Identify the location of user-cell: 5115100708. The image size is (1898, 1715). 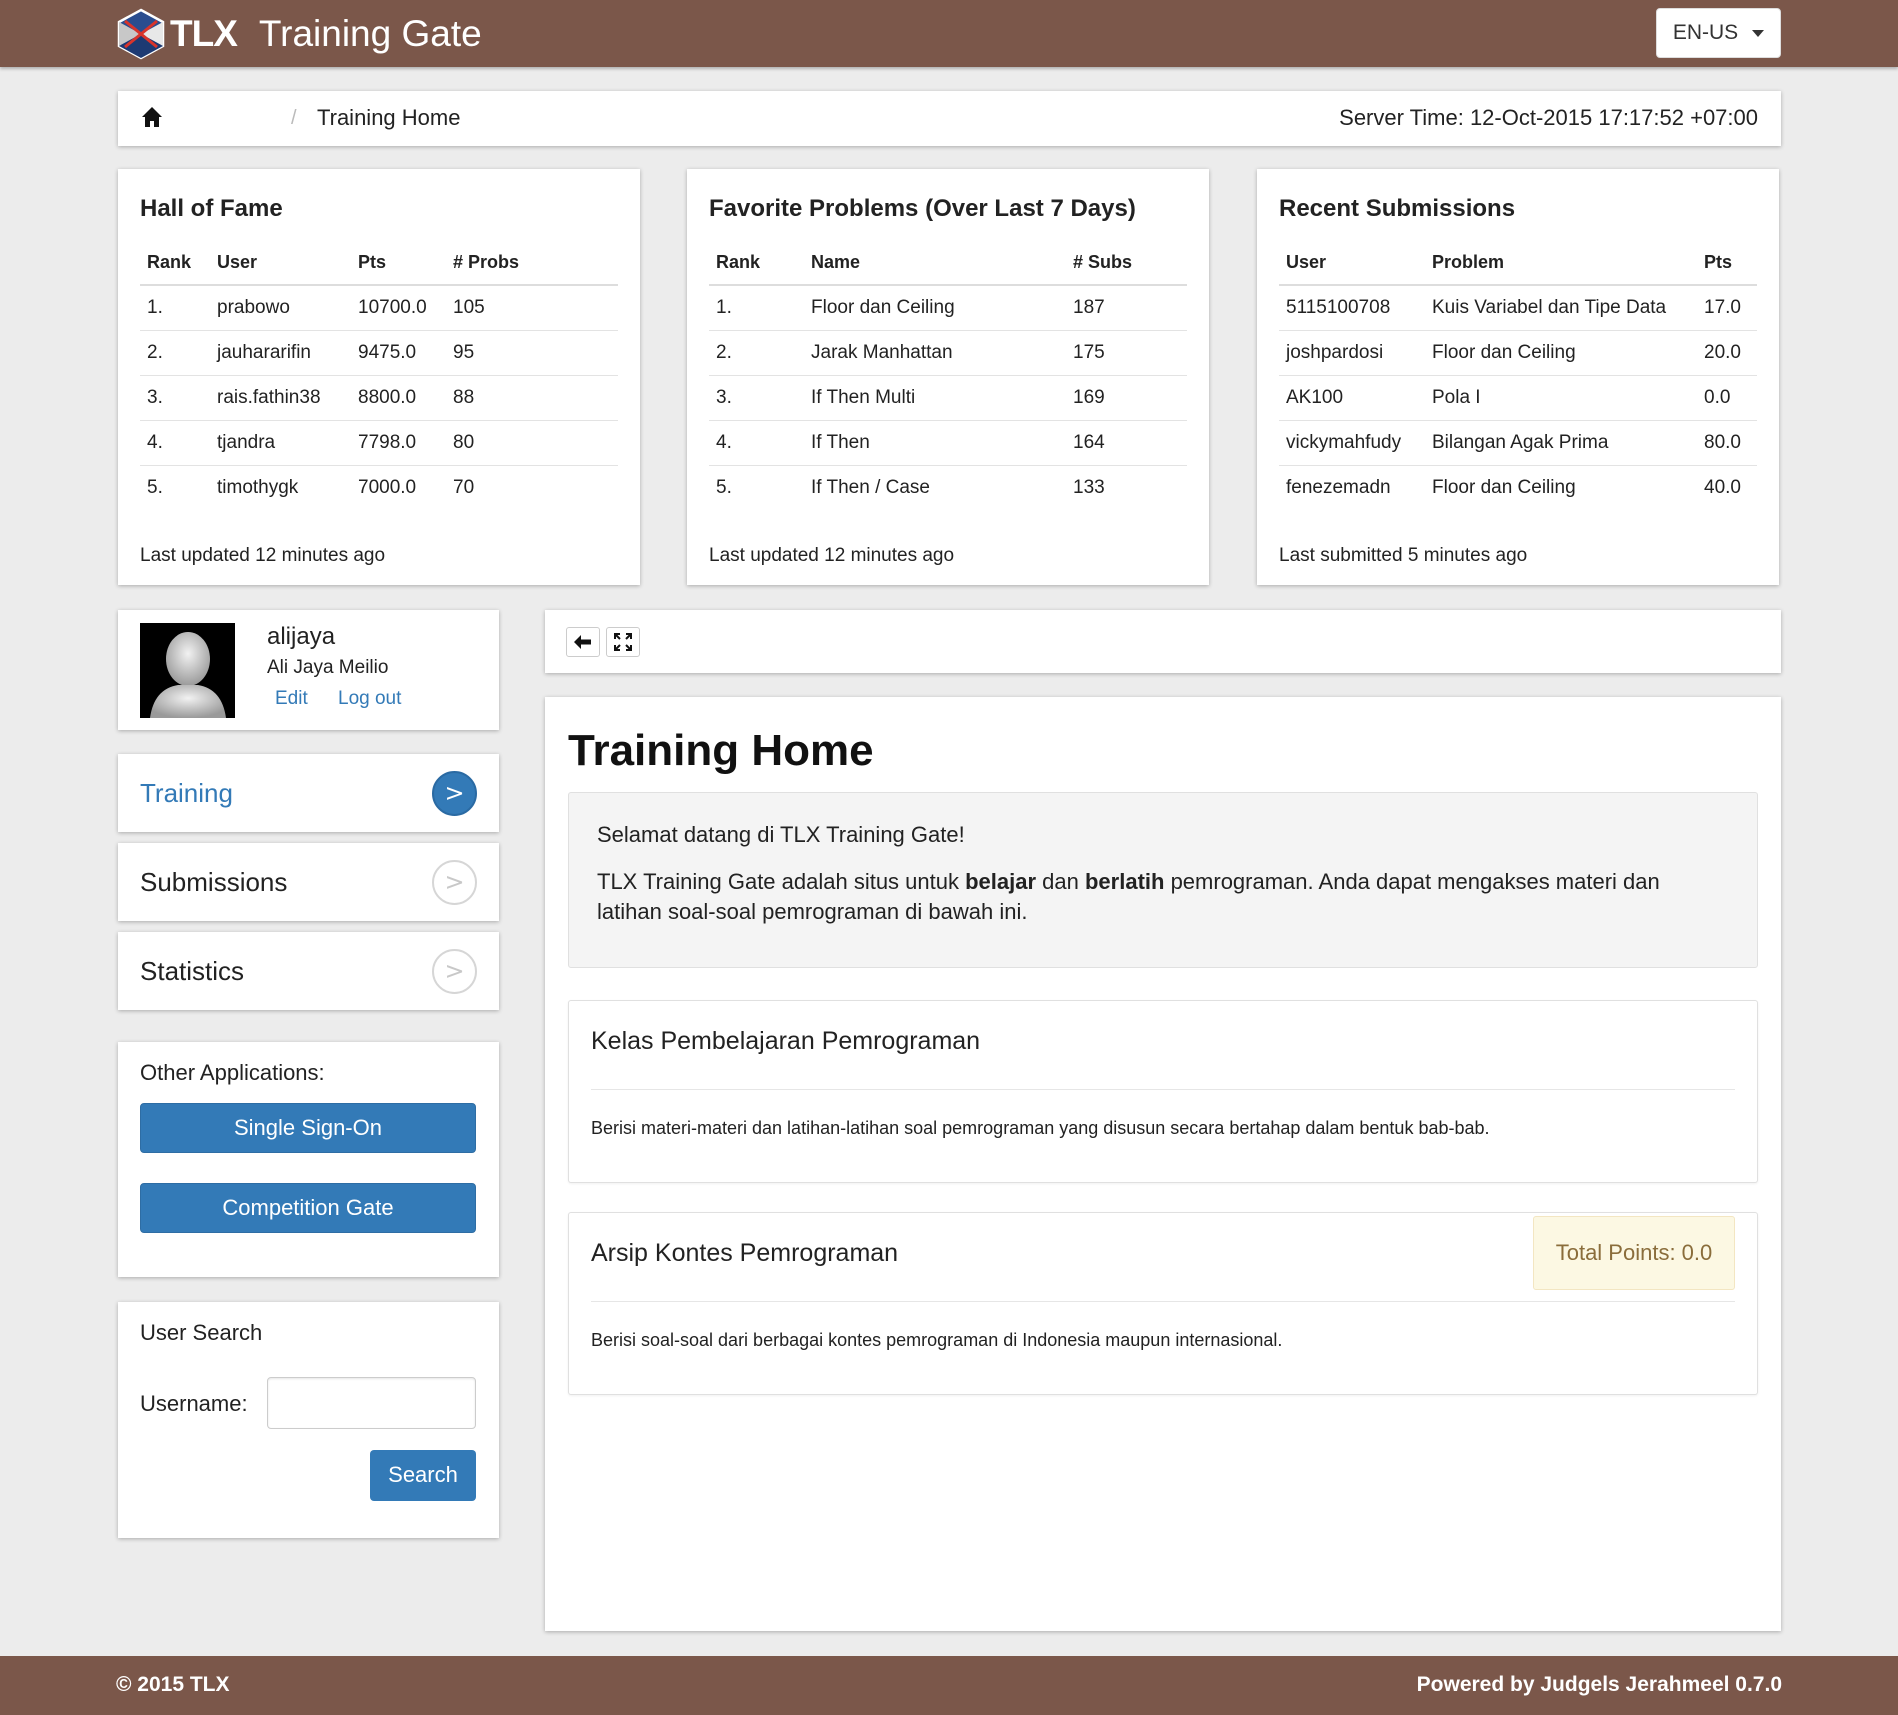
(1352, 308).